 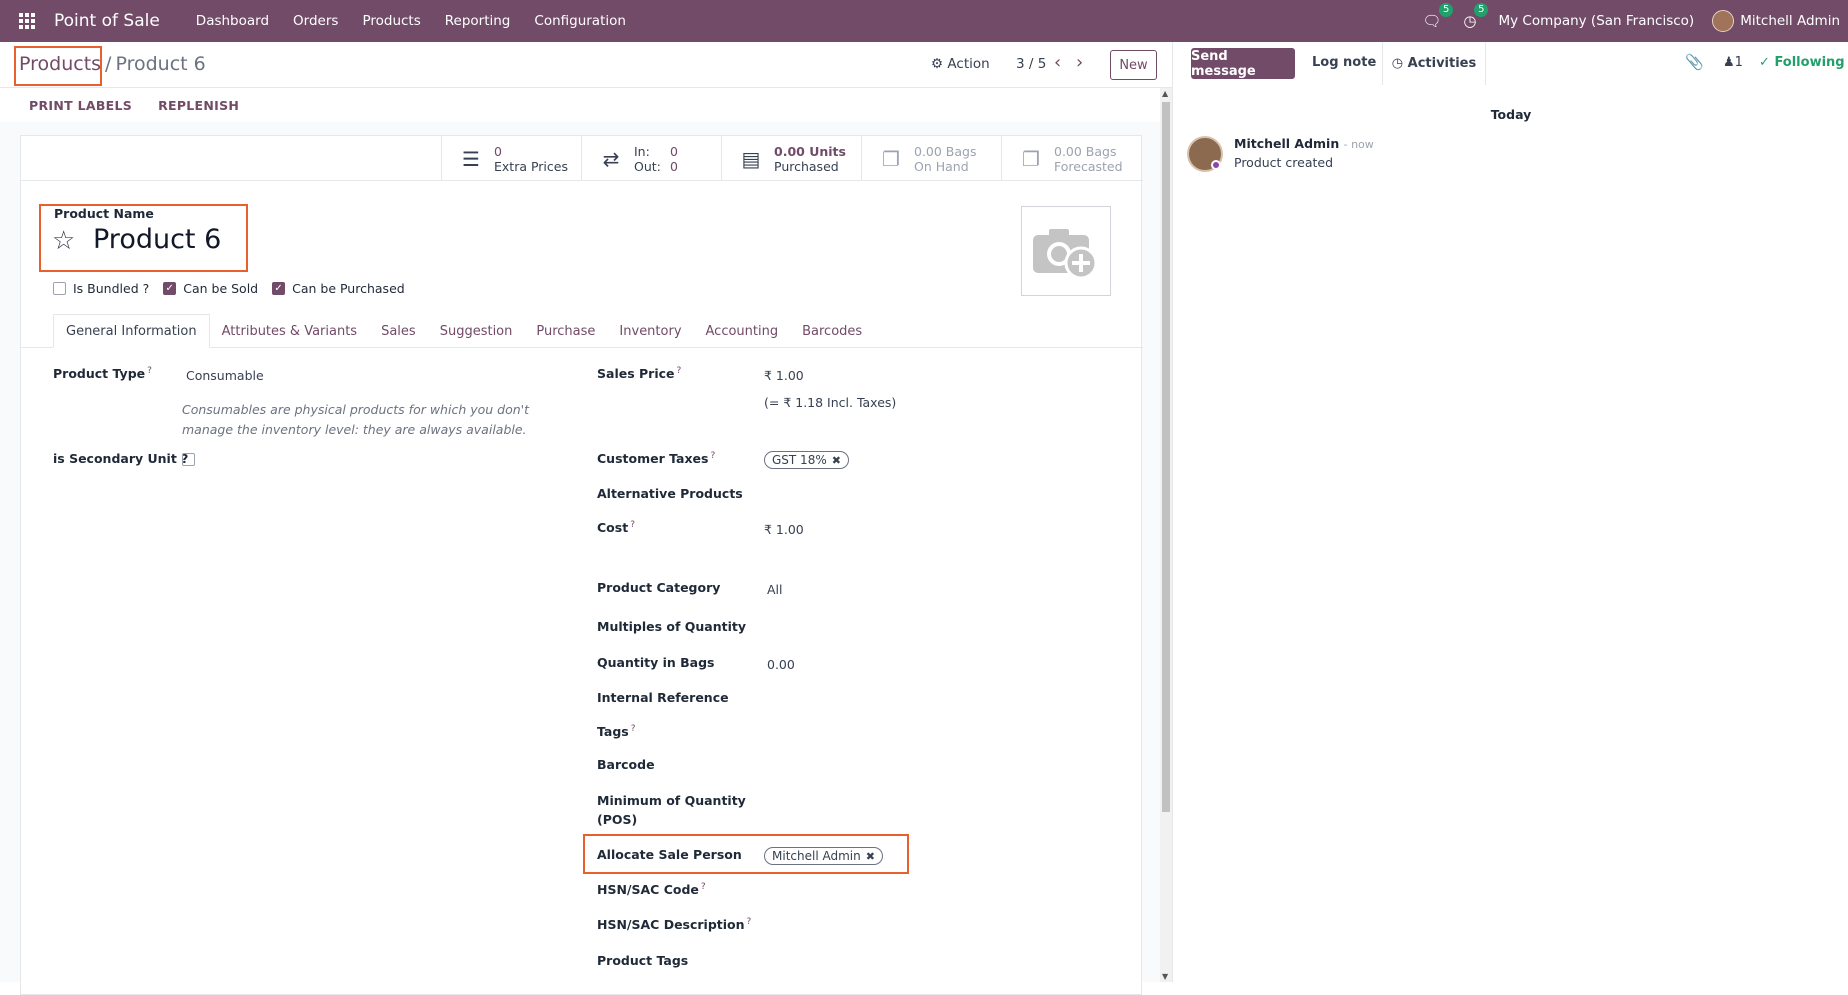 What do you see at coordinates (1723, 21) in the screenshot?
I see `user-avatar` at bounding box center [1723, 21].